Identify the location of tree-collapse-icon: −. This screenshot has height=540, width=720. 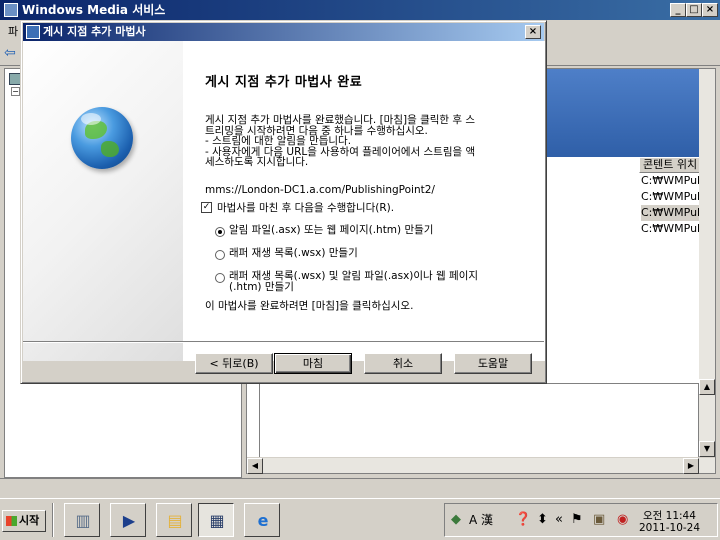
(15, 91).